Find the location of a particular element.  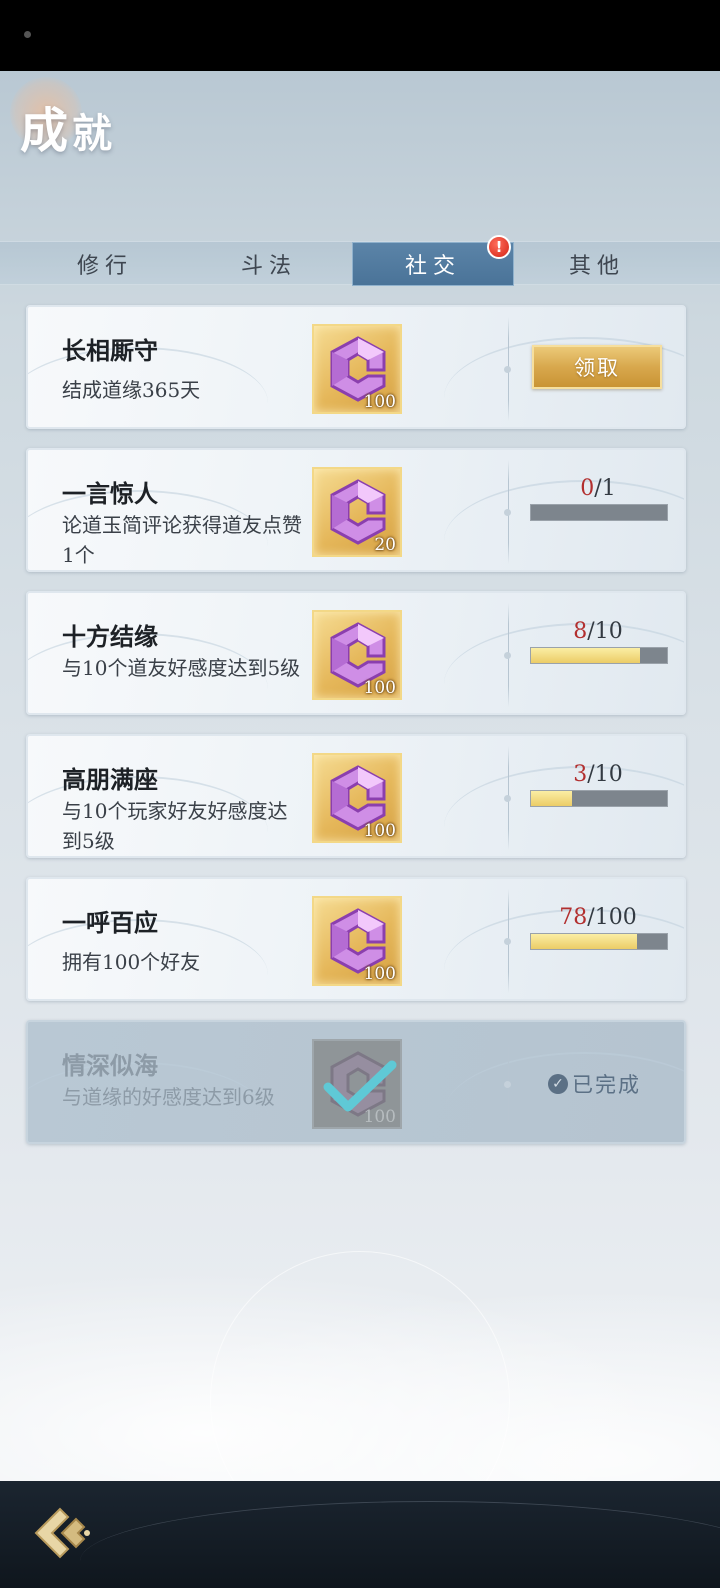

achievement-card: 十方结缘 与10个道友好感度达到5级 100 8/10 is located at coordinates (356, 653).